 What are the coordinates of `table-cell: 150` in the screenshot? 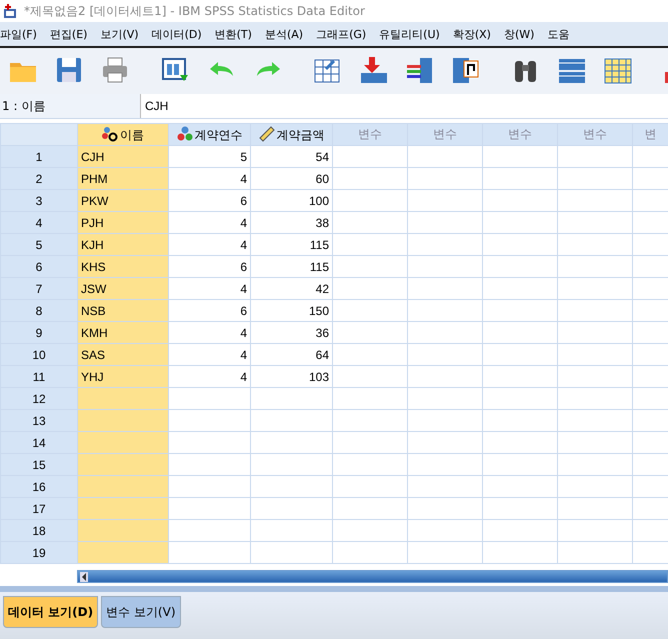 It's located at (291, 311).